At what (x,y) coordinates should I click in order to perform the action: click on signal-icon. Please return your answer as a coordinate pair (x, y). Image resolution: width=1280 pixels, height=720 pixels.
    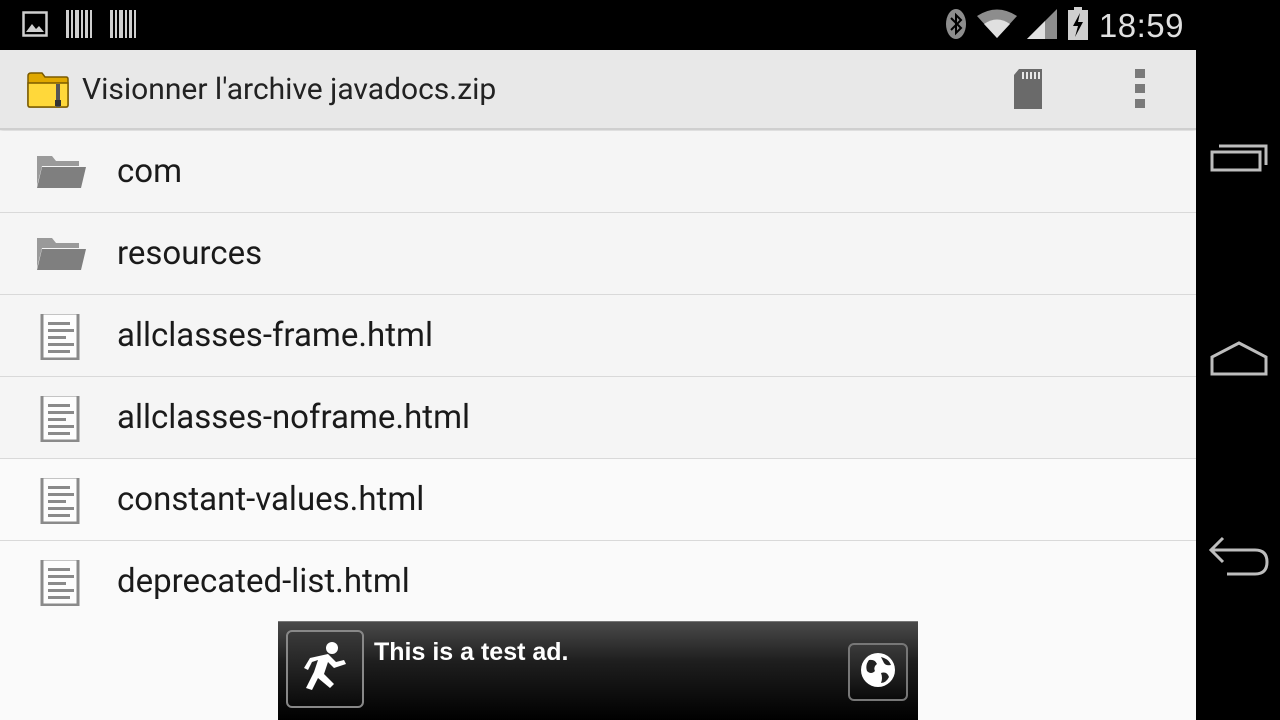
    Looking at the image, I should click on (1041, 26).